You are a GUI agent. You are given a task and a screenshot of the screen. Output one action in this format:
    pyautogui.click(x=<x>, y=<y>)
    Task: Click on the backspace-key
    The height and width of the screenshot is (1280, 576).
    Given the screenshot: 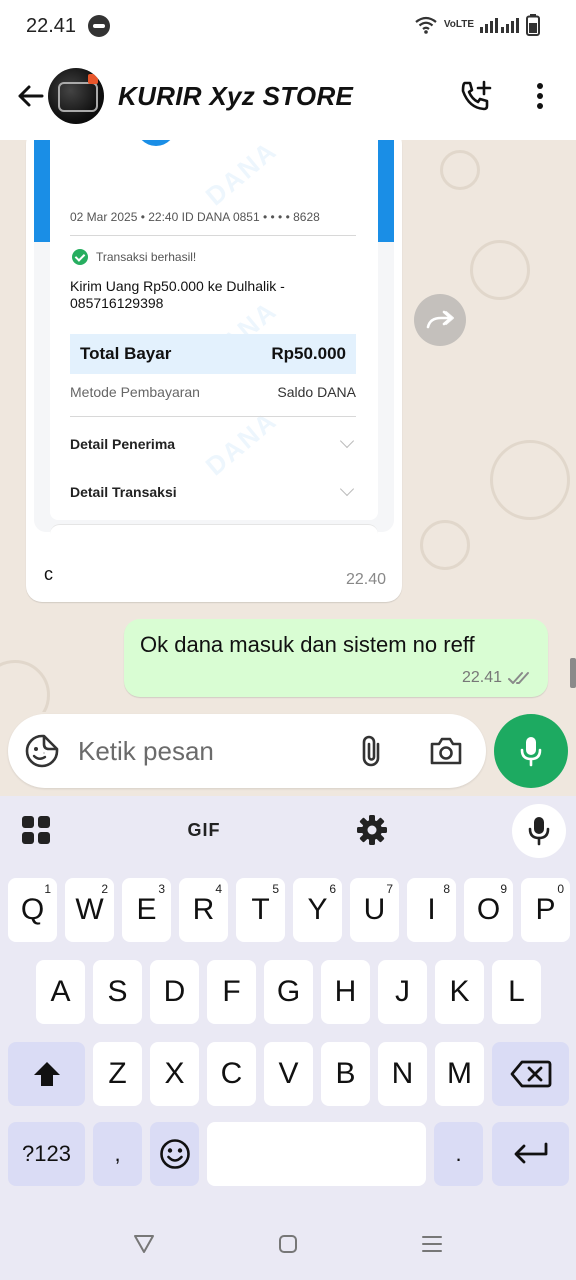 What is the action you would take?
    pyautogui.click(x=530, y=1074)
    